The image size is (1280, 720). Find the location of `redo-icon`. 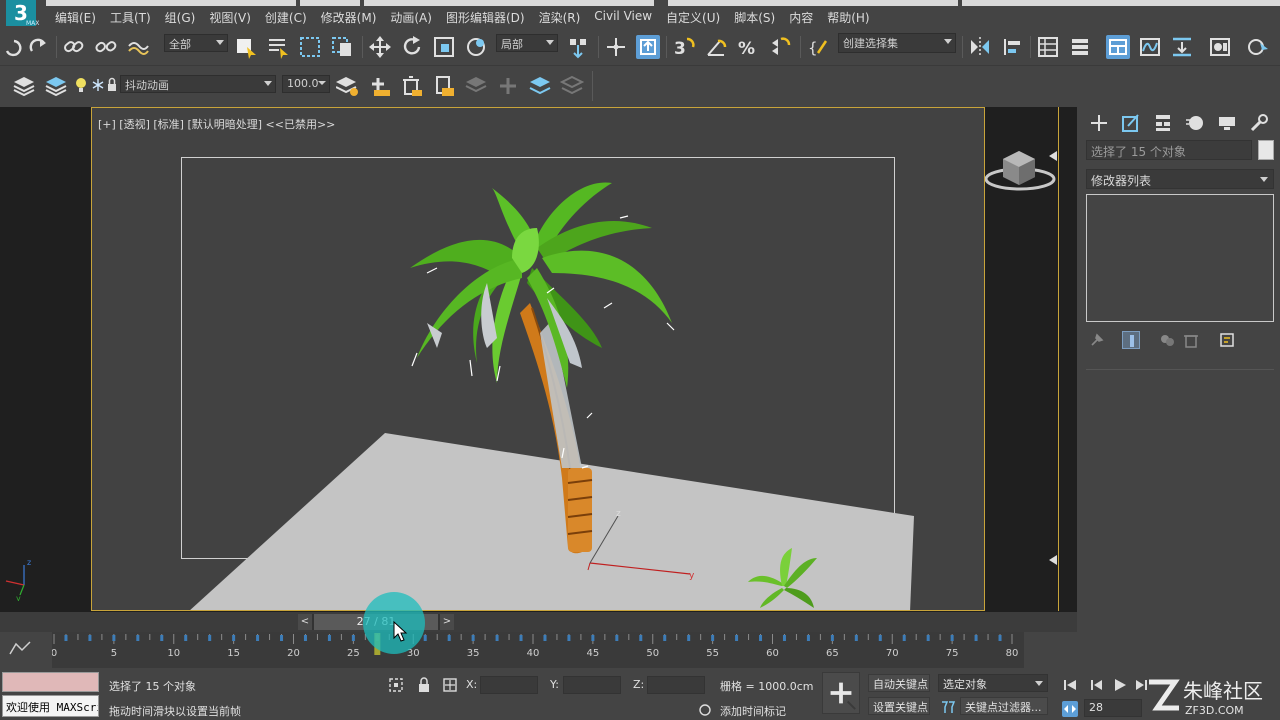

redo-icon is located at coordinates (38, 47).